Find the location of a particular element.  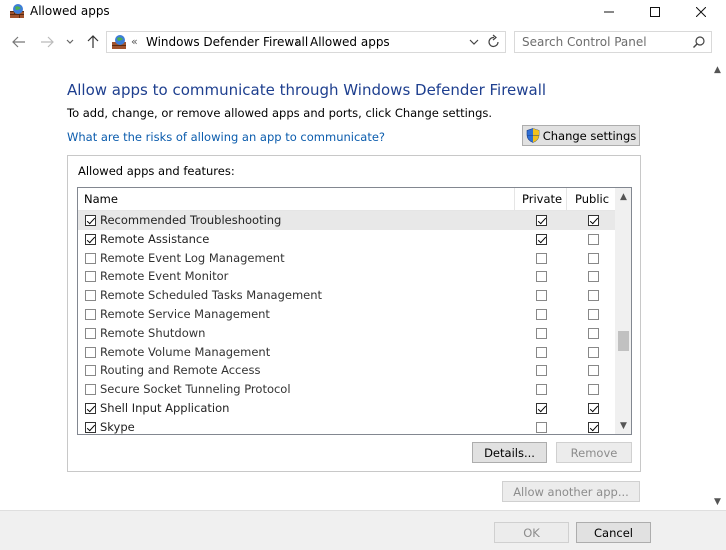

breadcrumb-firewall: Windows Defender Firewall is located at coordinates (227, 42).